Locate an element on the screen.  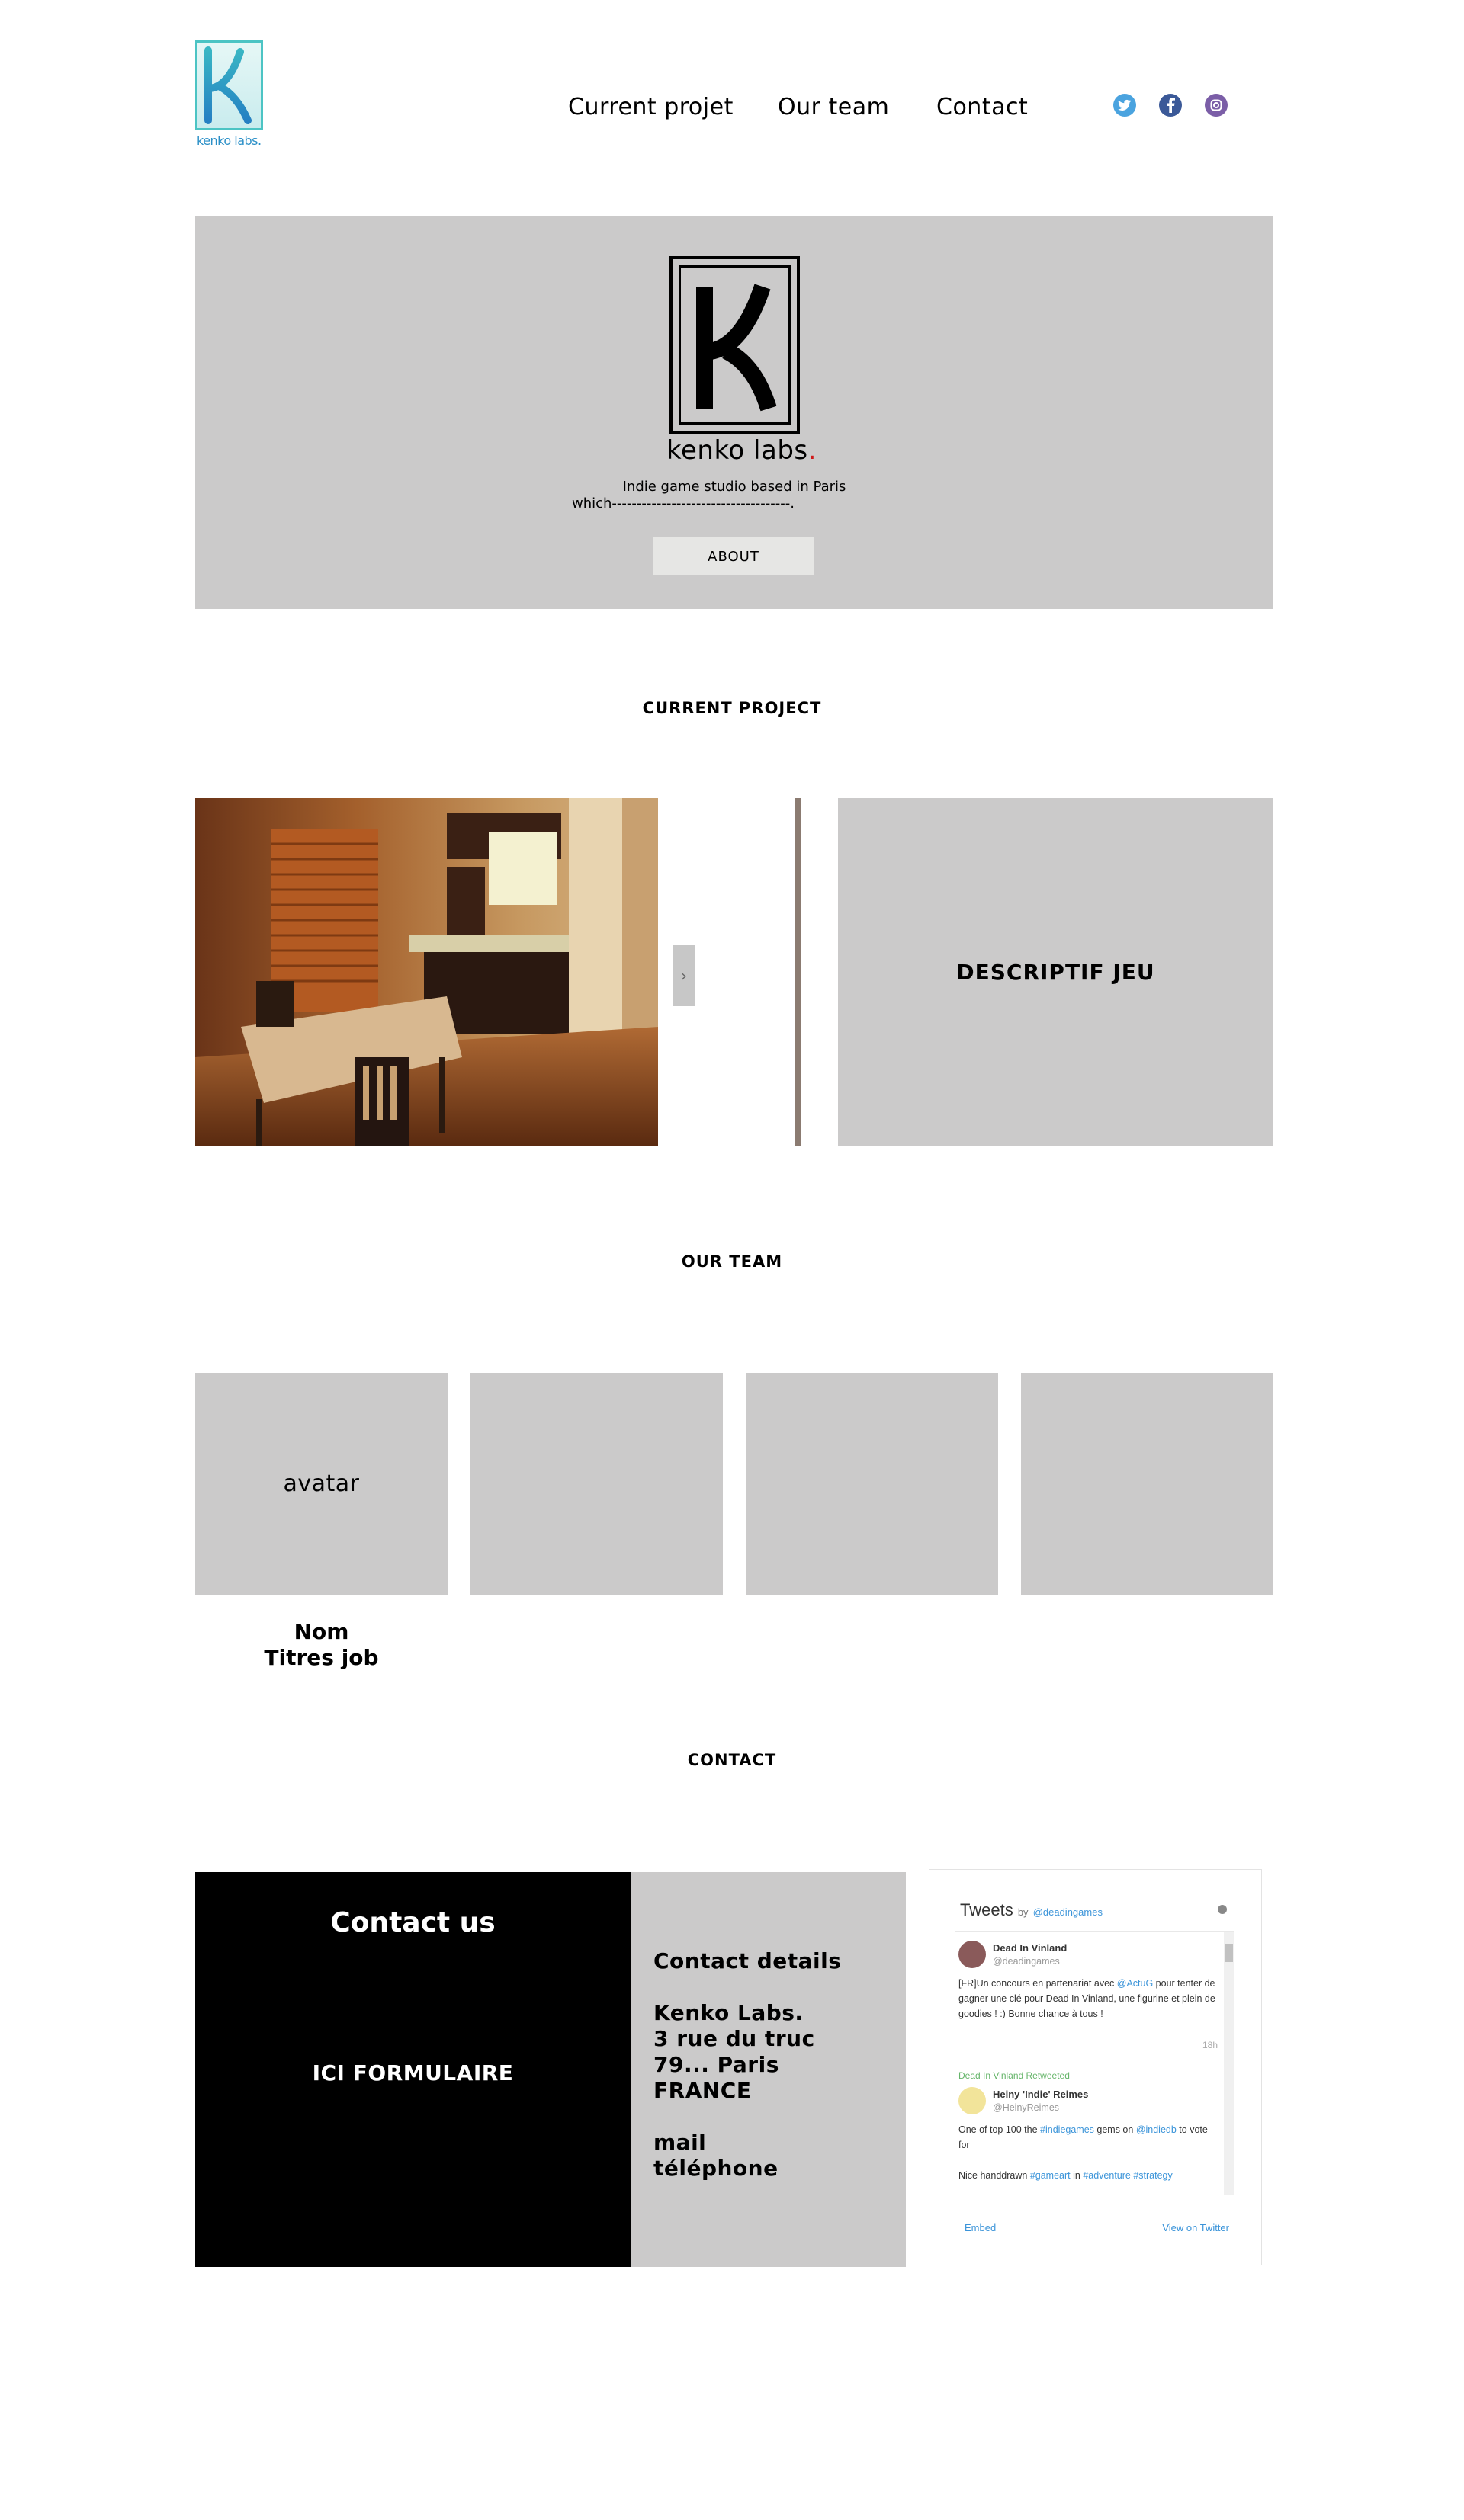
our-team-title: OUR TEAM is located at coordinates (732, 1261).